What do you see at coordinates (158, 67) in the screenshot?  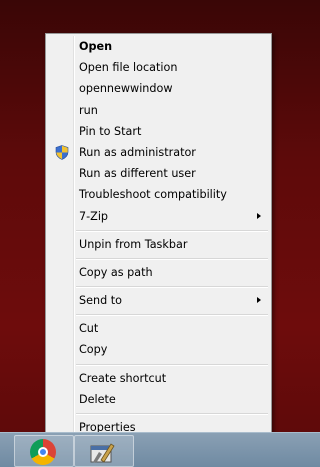 I see `menu-item-open-file-location: Open file location` at bounding box center [158, 67].